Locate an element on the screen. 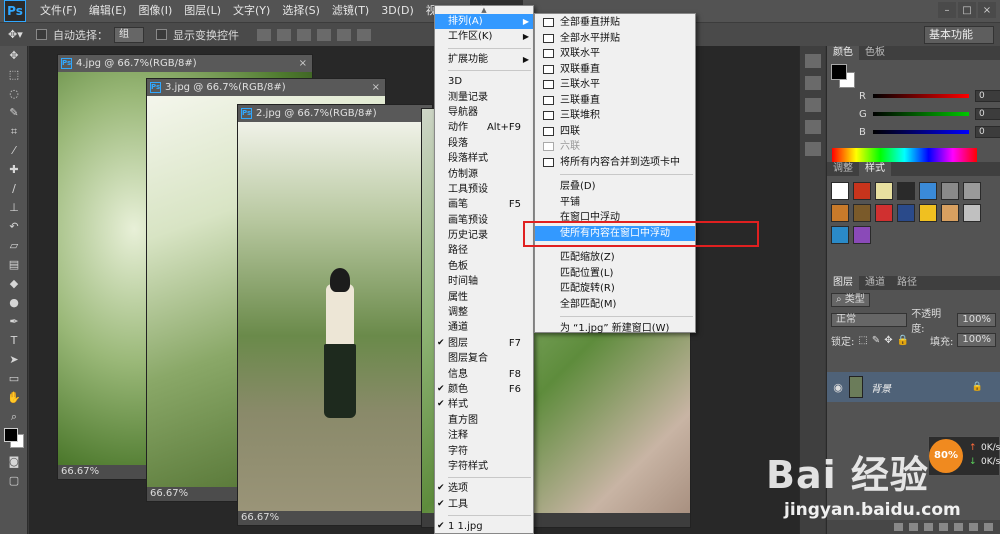  blur-tool-icon: ◆ is located at coordinates (14, 283).